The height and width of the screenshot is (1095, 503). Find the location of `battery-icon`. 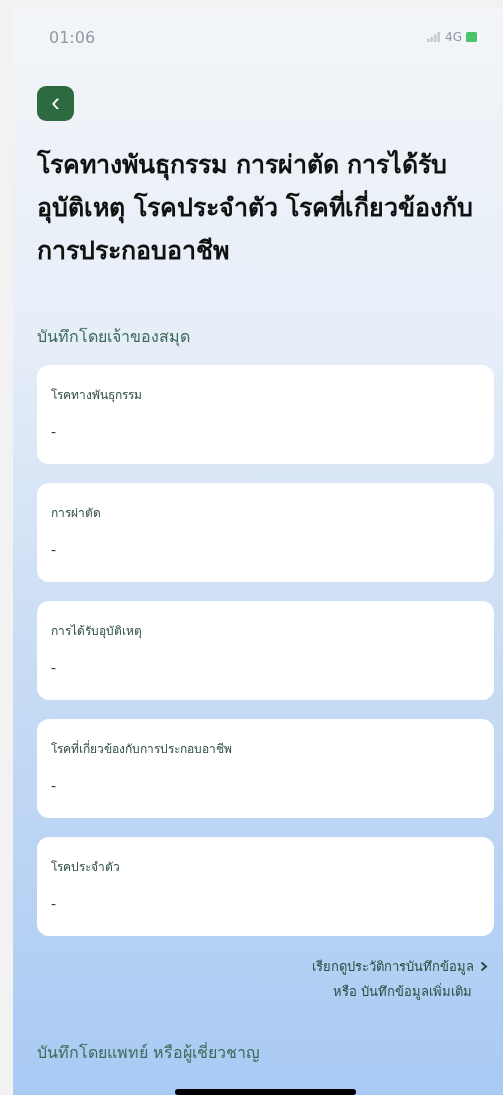

battery-icon is located at coordinates (473, 37).